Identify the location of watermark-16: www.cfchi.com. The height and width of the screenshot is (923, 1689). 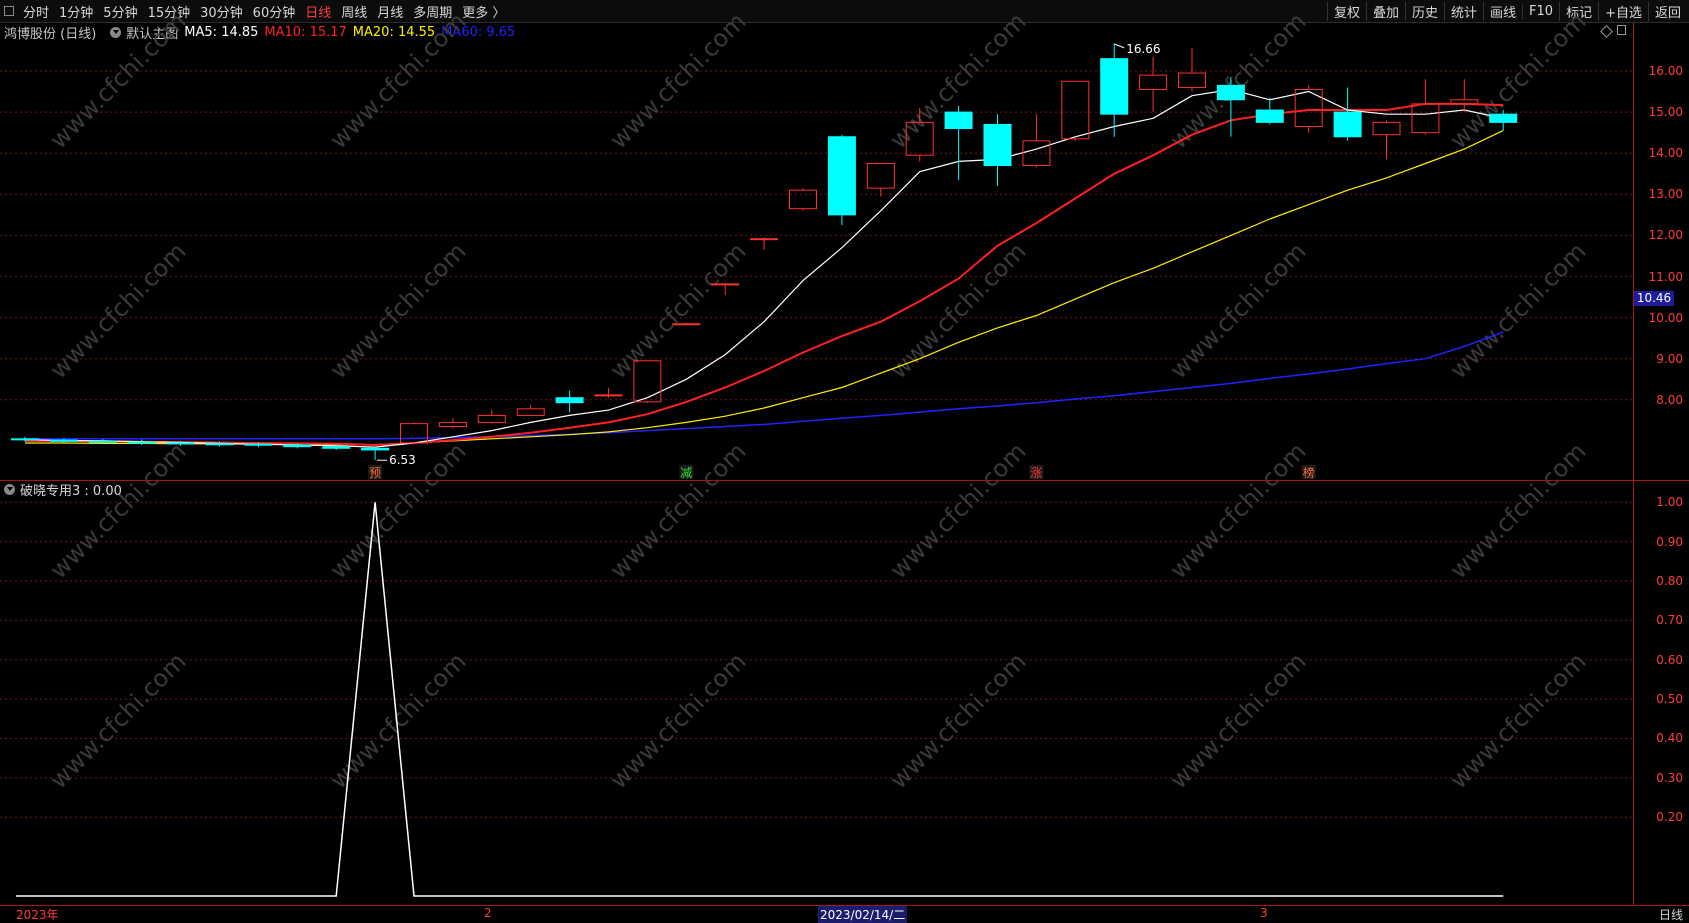
(1237, 510).